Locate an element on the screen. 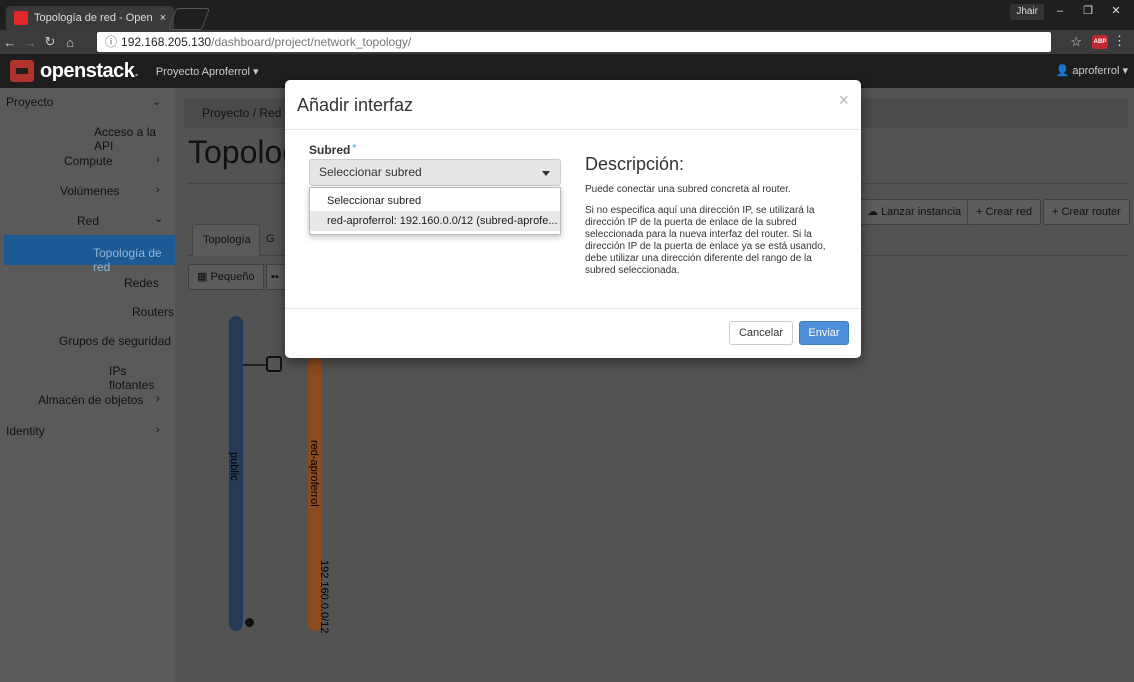 The width and height of the screenshot is (1134, 682). router-link-line is located at coordinates (255, 365).